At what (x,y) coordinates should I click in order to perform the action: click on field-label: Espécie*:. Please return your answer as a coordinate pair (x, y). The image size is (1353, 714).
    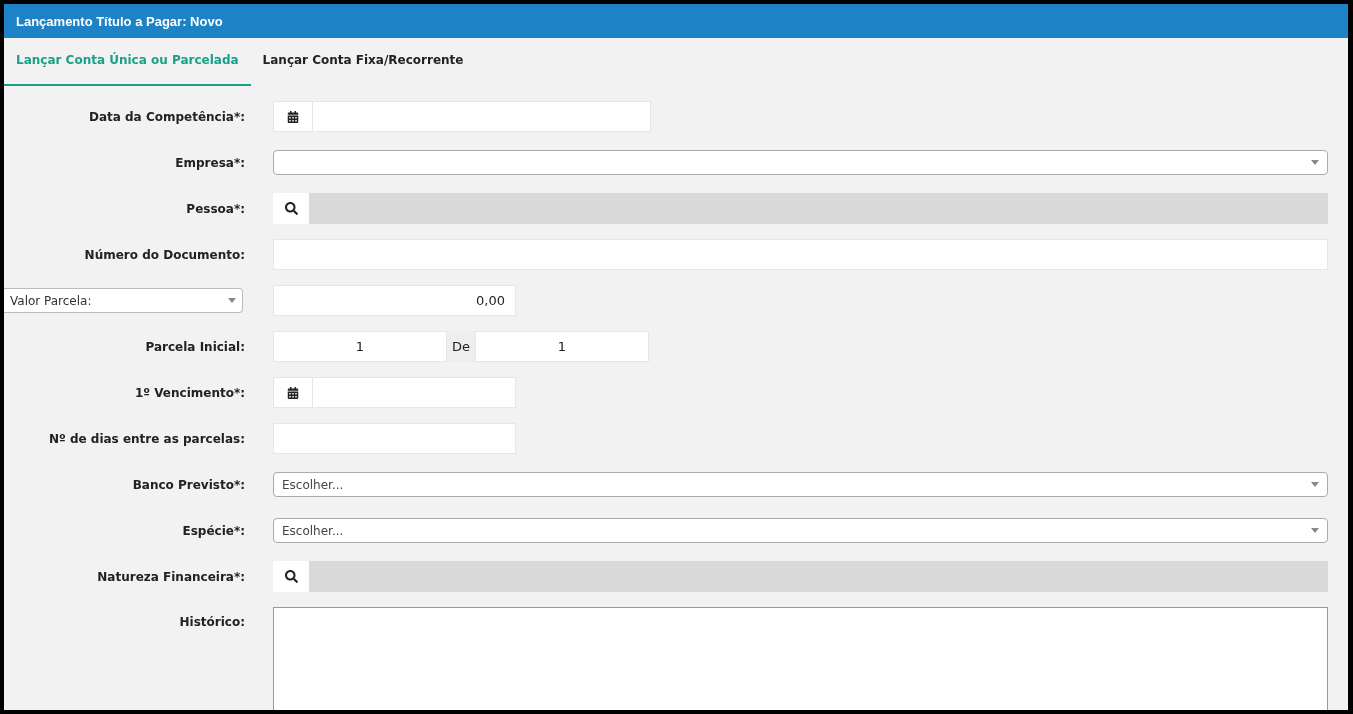
    Looking at the image, I should click on (213, 530).